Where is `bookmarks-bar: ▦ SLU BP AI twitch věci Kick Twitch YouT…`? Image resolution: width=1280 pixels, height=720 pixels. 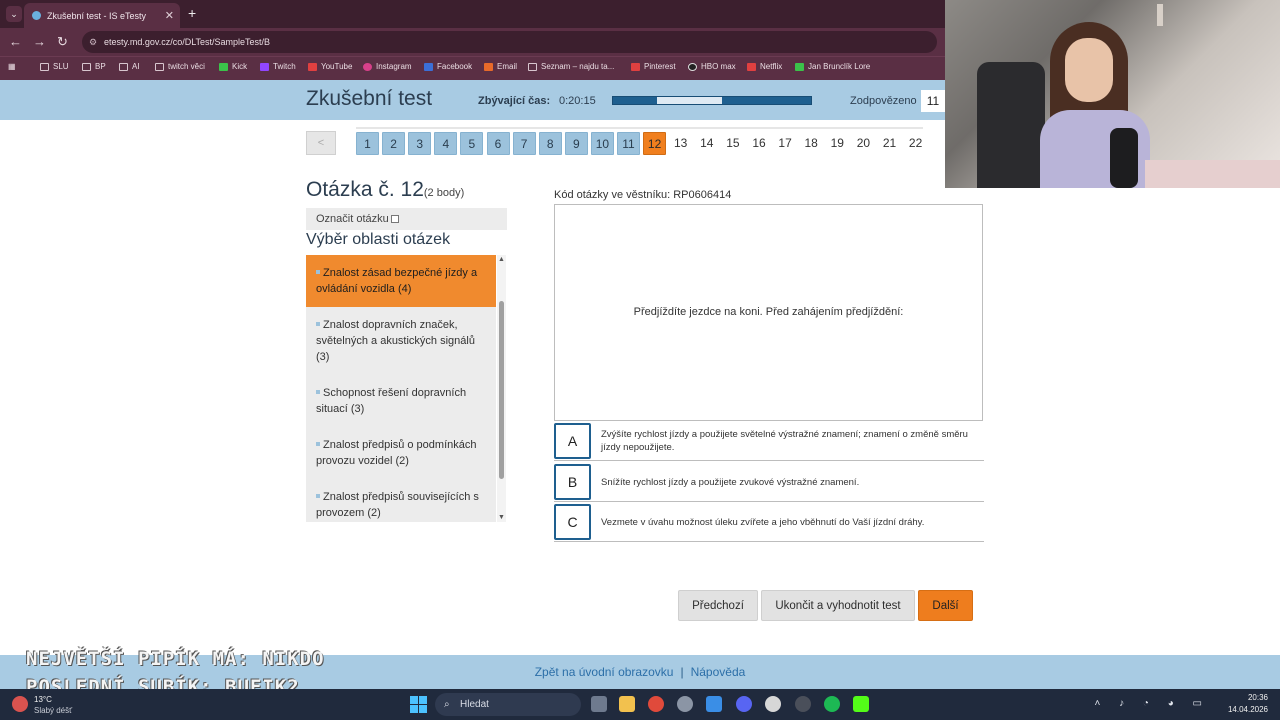
bookmarks-bar: ▦ SLU BP AI twitch věci Kick Twitch YouT… is located at coordinates (472, 68).